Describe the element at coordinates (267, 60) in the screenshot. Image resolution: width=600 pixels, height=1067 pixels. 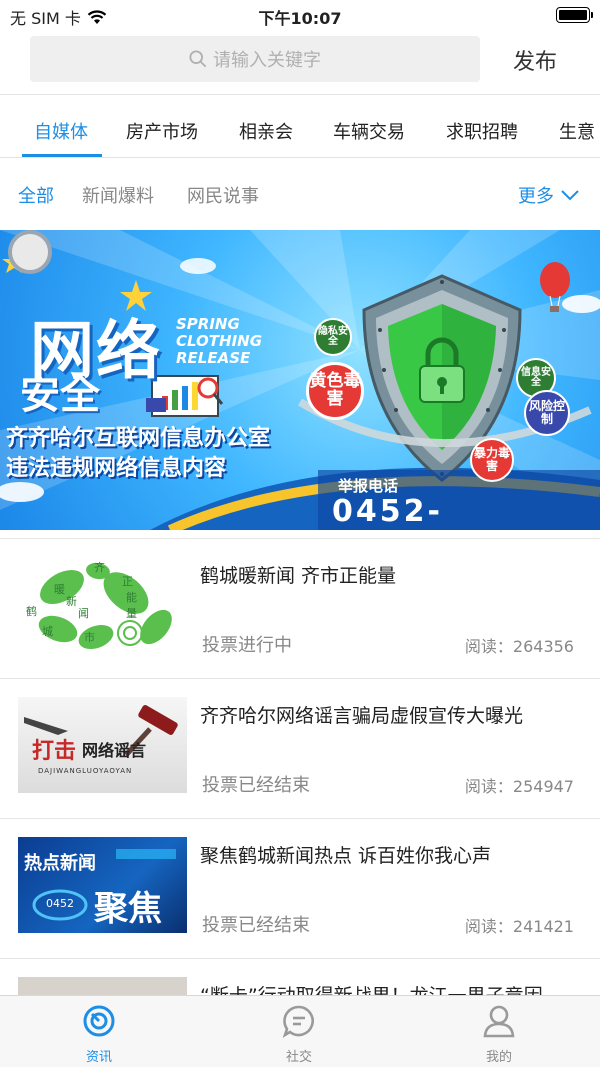
I see `search-placeholder: 请输入关键字` at that location.